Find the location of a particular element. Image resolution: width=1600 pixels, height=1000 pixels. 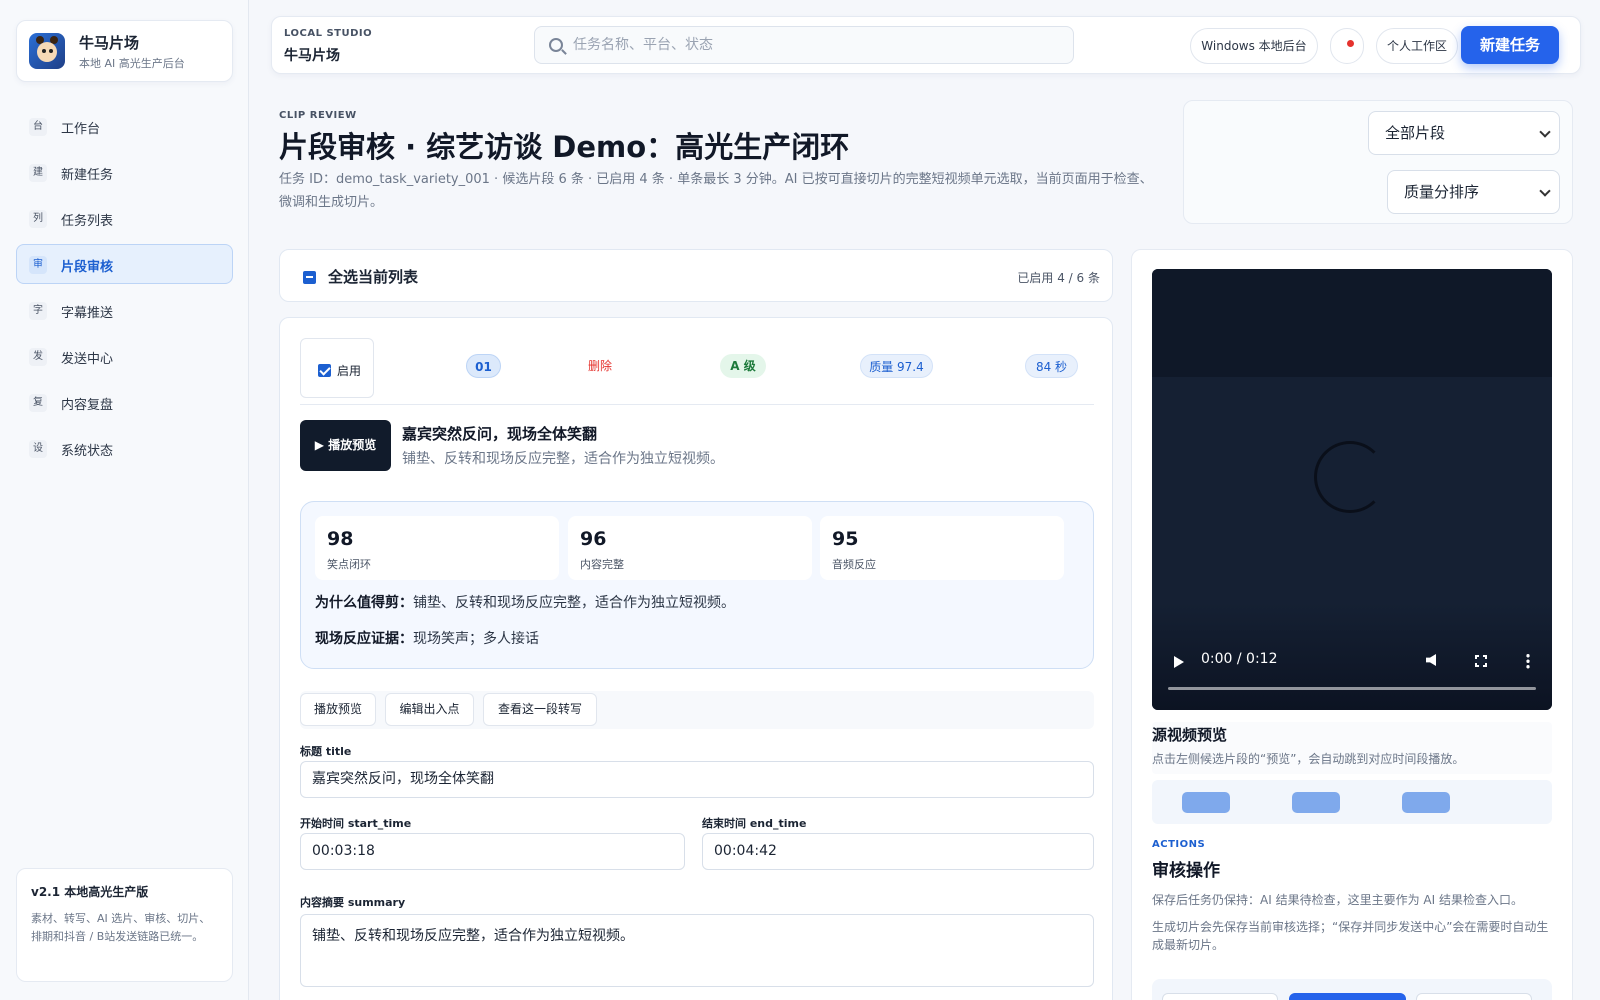

clip-subtitle: 铺垫、反转和现场反应完整，适合作为独立短视频。 is located at coordinates (563, 459).